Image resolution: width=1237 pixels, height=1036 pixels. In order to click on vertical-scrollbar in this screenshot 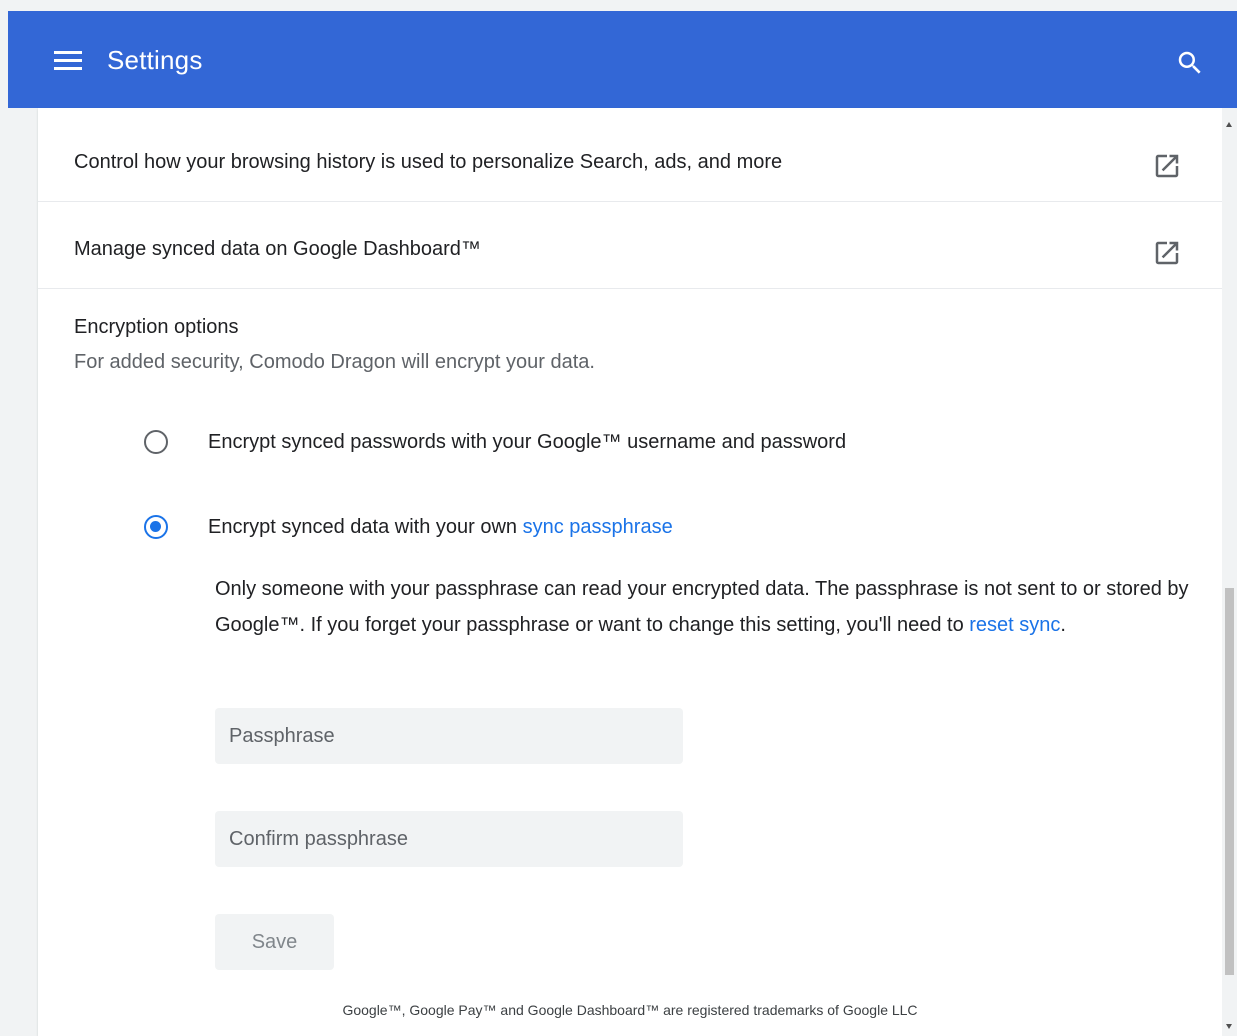, I will do `click(1229, 572)`.